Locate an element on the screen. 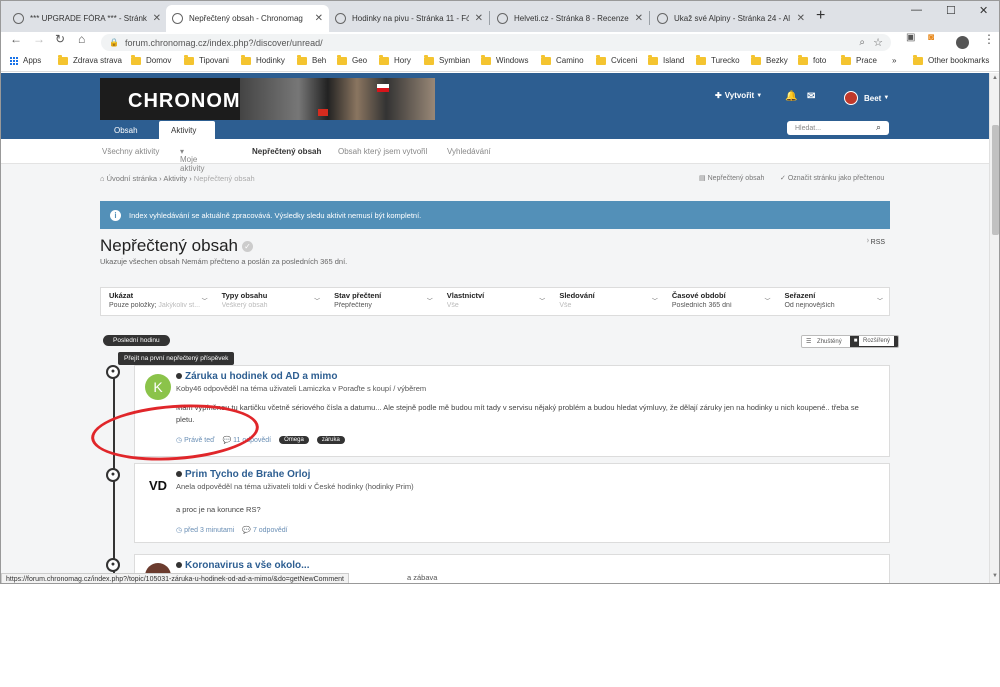 The image size is (1000, 687). mark-read-link: ✓ Označit stránku jako přečtenou is located at coordinates (832, 178).